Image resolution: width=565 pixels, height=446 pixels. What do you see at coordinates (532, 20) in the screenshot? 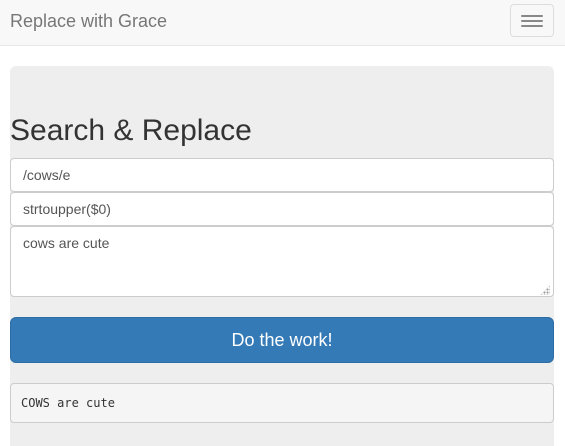
I see `navbar-toggle-button` at bounding box center [532, 20].